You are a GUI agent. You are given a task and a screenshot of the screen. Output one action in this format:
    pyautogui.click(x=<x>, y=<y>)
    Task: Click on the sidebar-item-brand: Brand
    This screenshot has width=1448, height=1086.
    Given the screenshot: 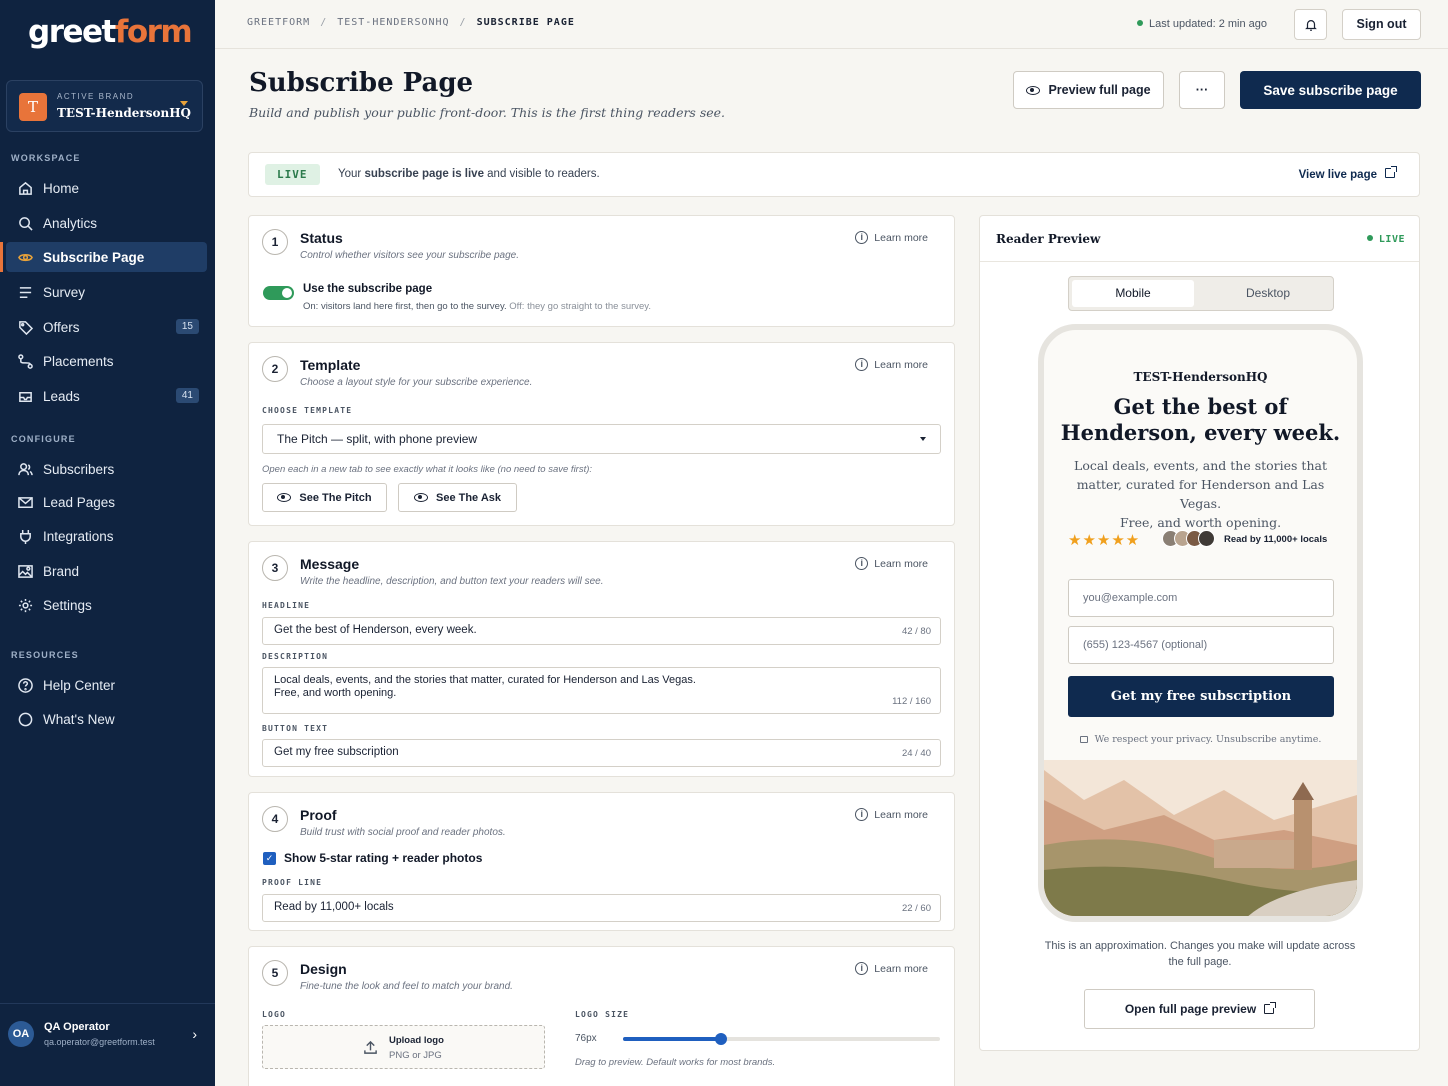 What is the action you would take?
    pyautogui.click(x=106, y=571)
    